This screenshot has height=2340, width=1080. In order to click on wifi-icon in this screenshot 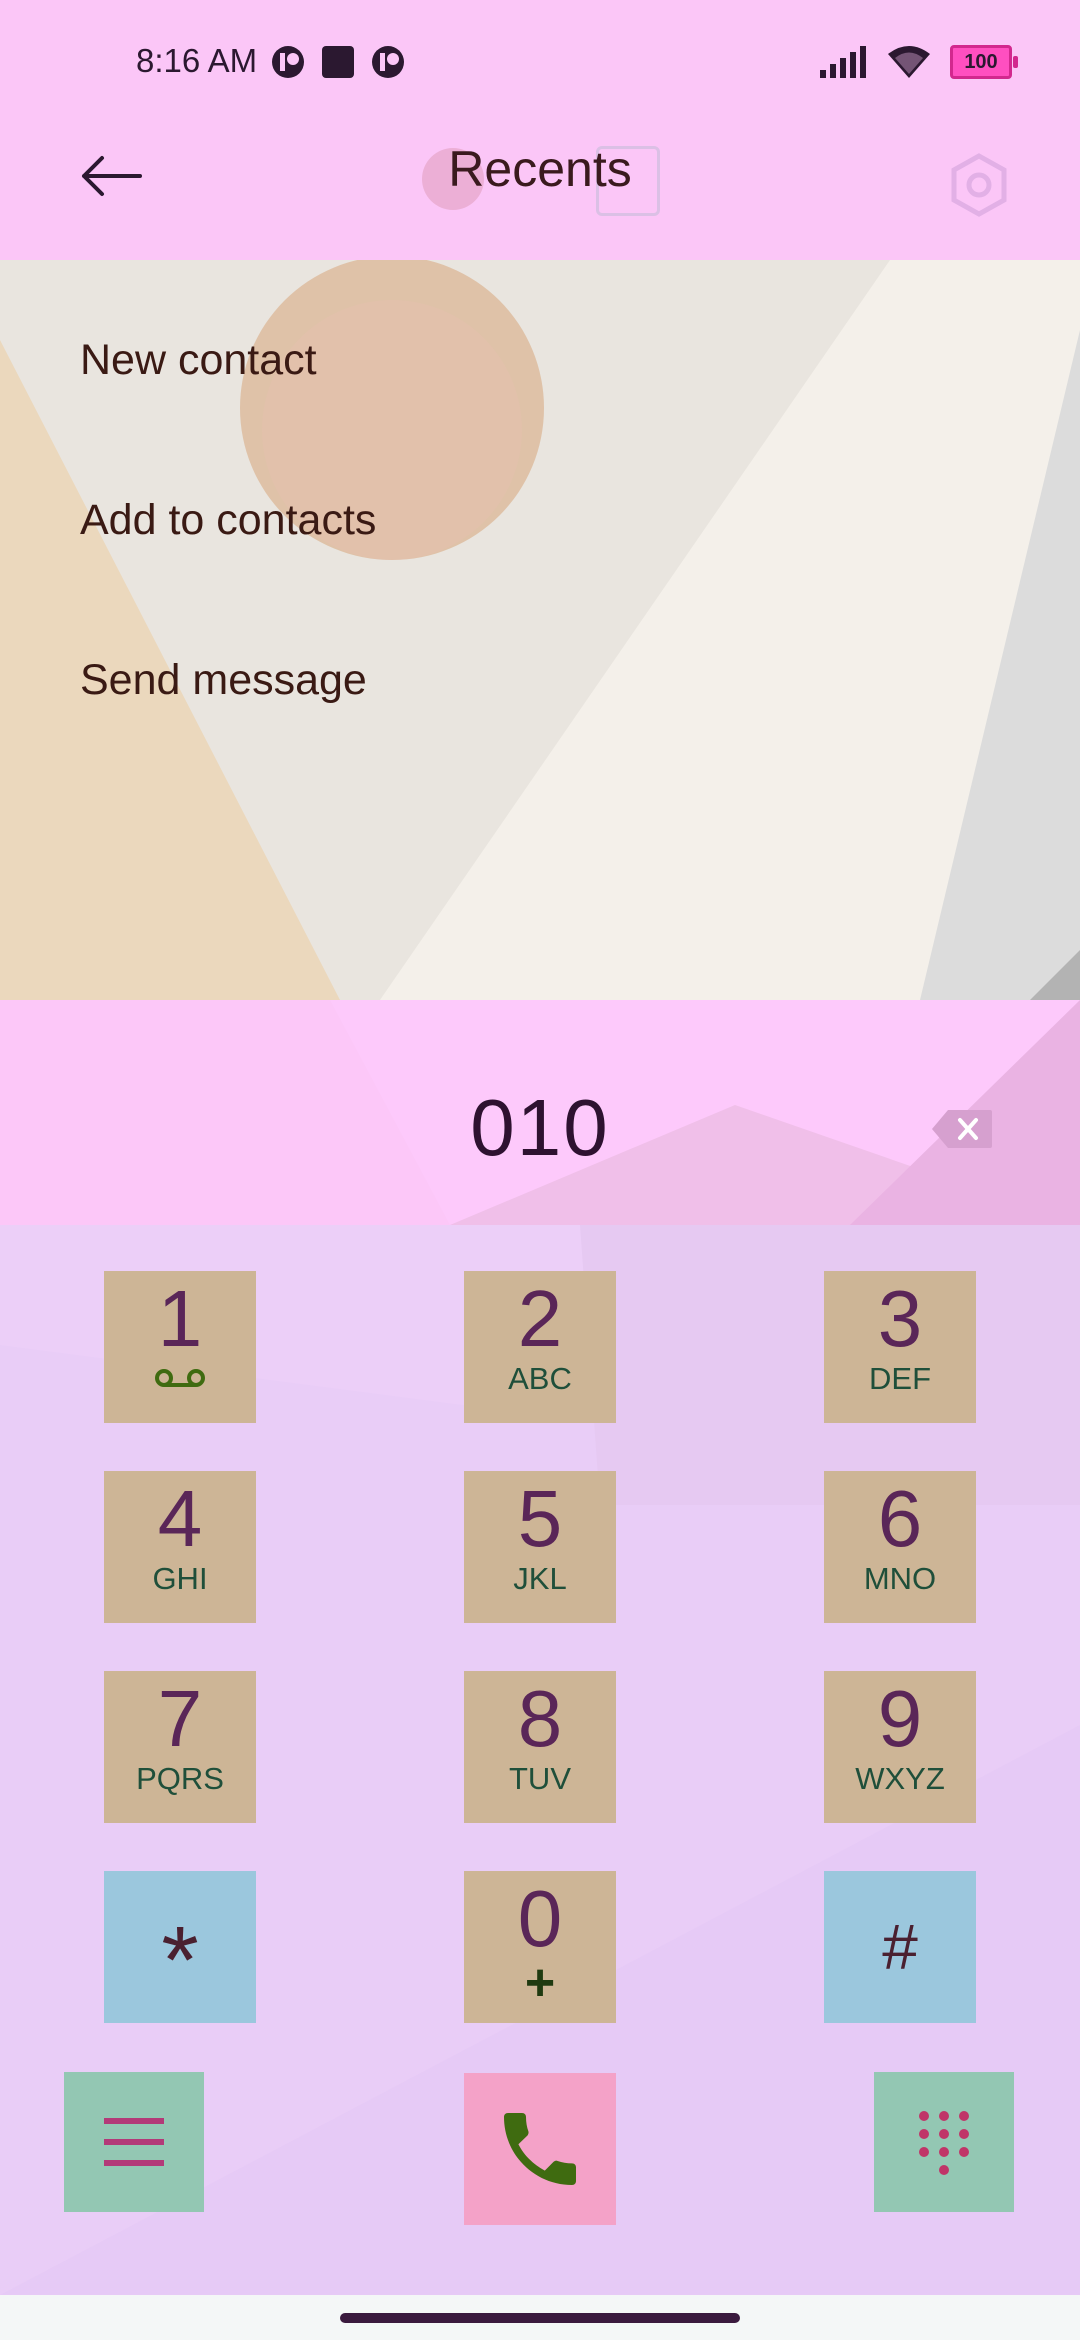, I will do `click(909, 62)`.